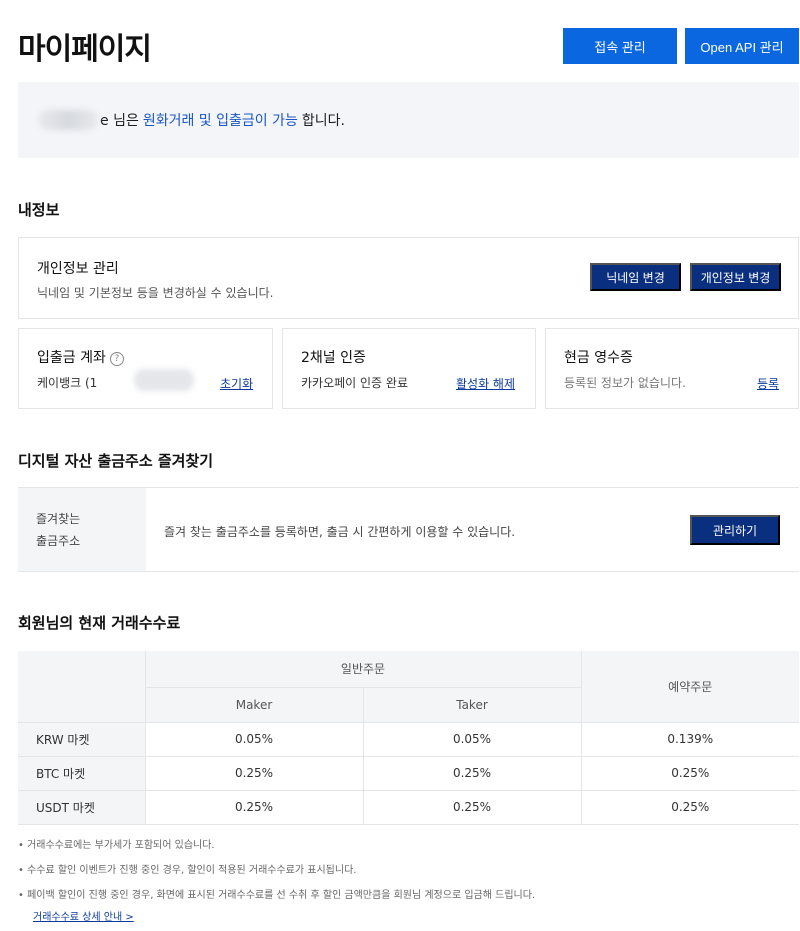 The height and width of the screenshot is (931, 800). Describe the element at coordinates (81, 807) in the screenshot. I see `fee-market: USDT 마켓` at that location.